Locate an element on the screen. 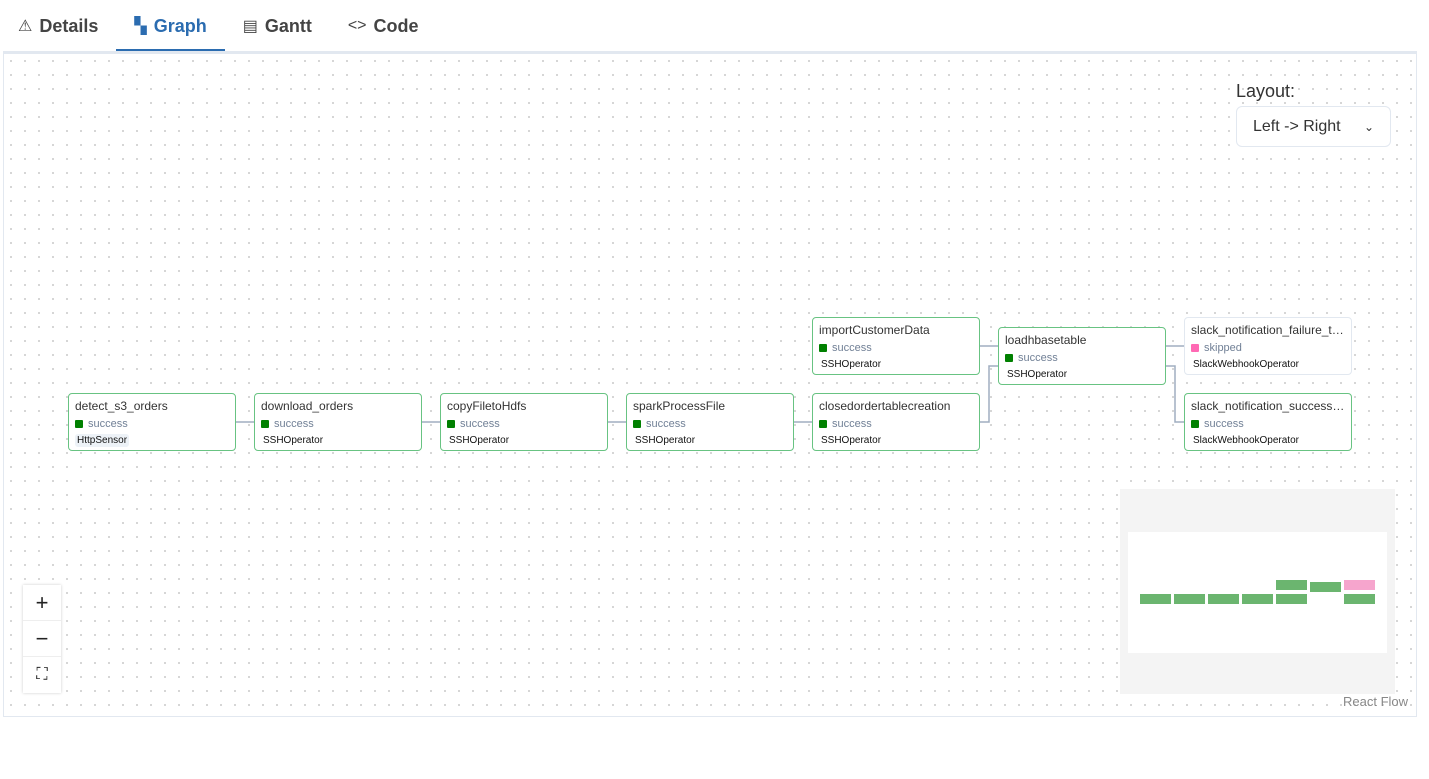 Image resolution: width=1429 pixels, height=779 pixels. task-node: sparkProcessFile success SSHOperator is located at coordinates (710, 422).